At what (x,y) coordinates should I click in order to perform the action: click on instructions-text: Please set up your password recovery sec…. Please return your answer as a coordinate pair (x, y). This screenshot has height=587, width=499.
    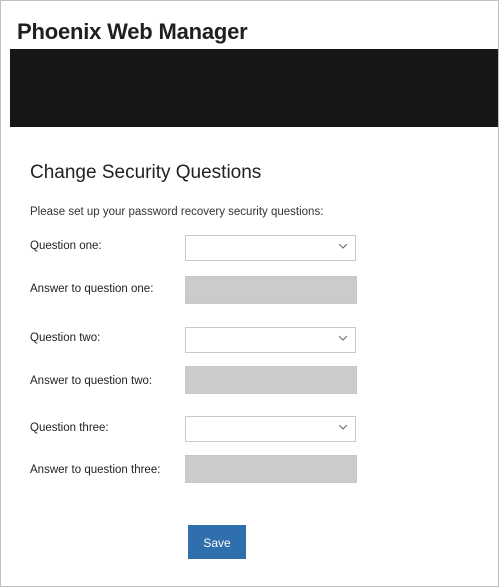
    Looking at the image, I should click on (177, 212).